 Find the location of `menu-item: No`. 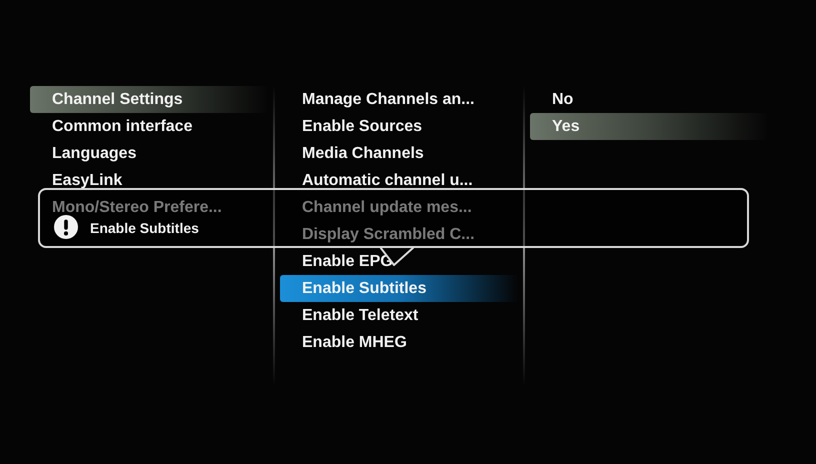

menu-item: No is located at coordinates (649, 99).